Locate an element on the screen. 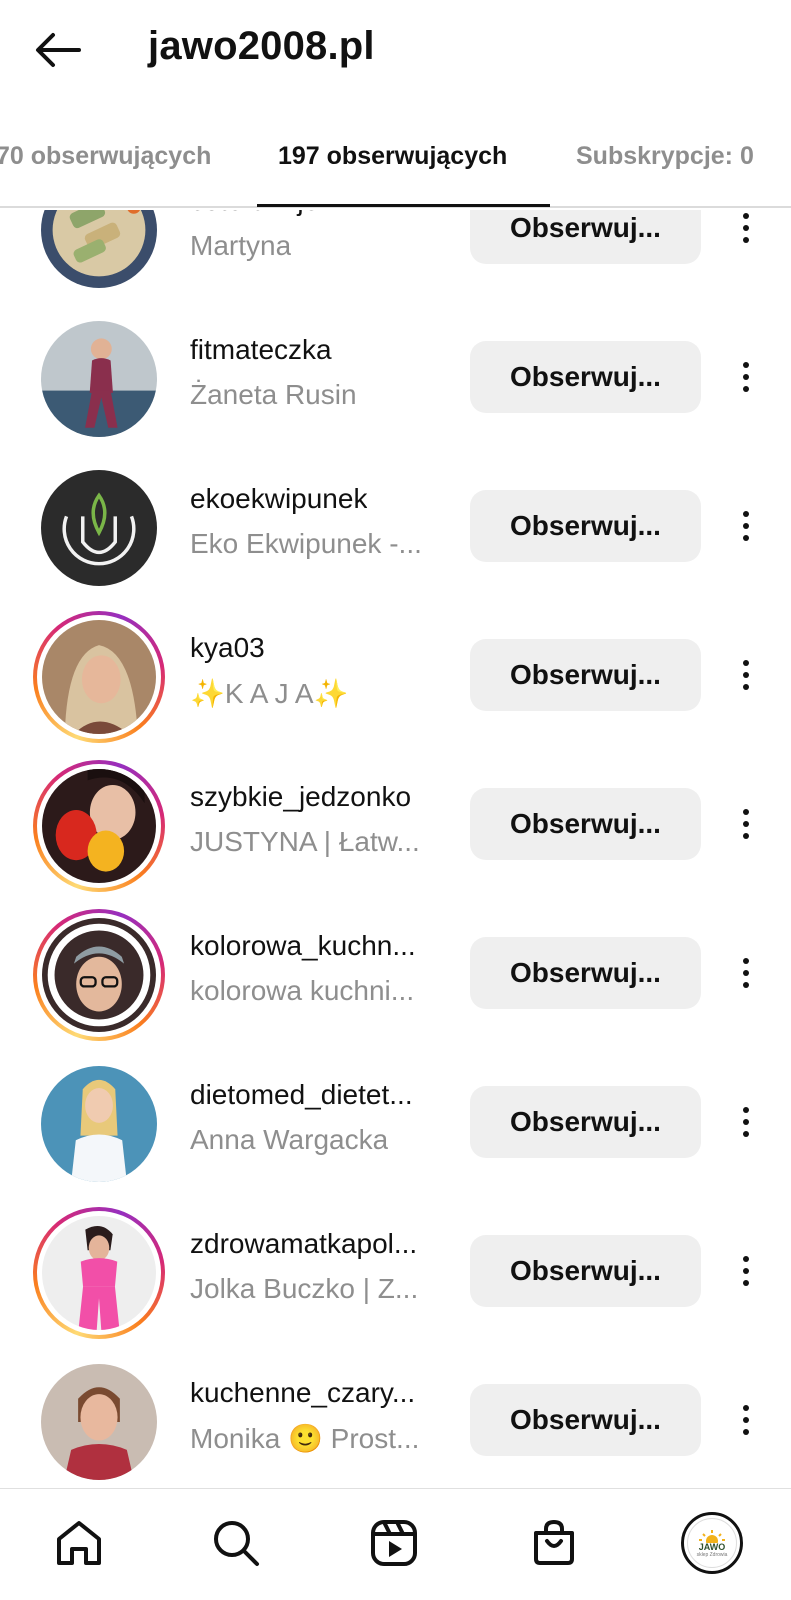  nav-shop is located at coordinates (554, 1543).